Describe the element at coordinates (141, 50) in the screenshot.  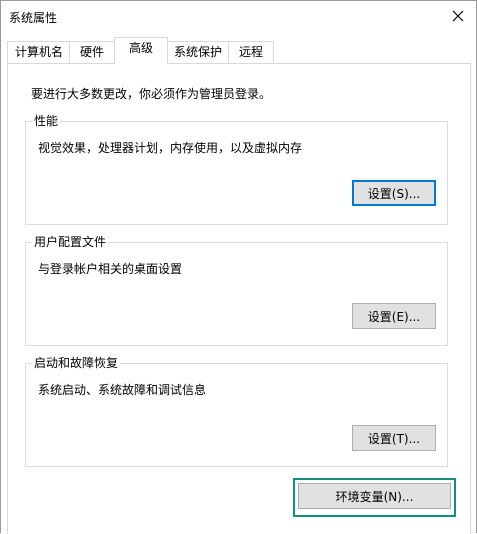
I see `tab-advanced: 高级` at that location.